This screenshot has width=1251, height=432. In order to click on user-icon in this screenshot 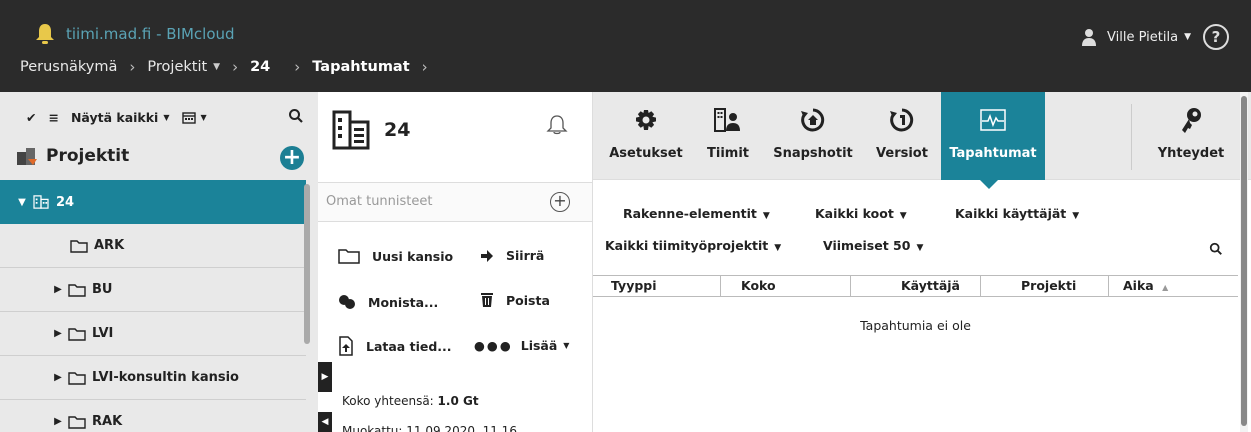, I will do `click(1089, 37)`.